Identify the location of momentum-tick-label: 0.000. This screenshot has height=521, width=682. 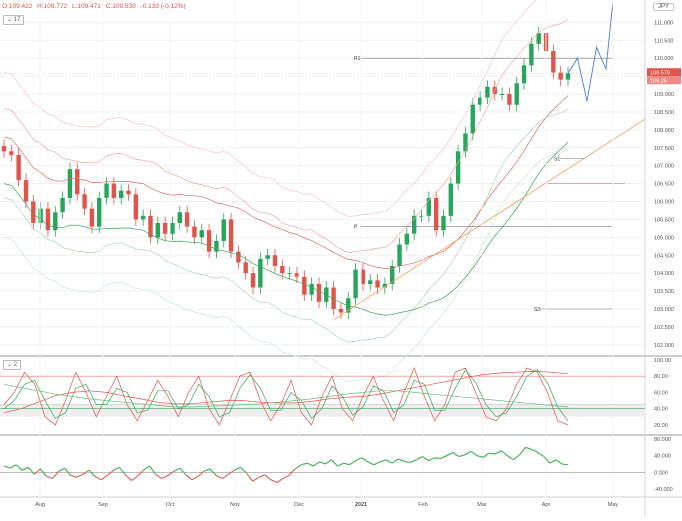
(661, 473).